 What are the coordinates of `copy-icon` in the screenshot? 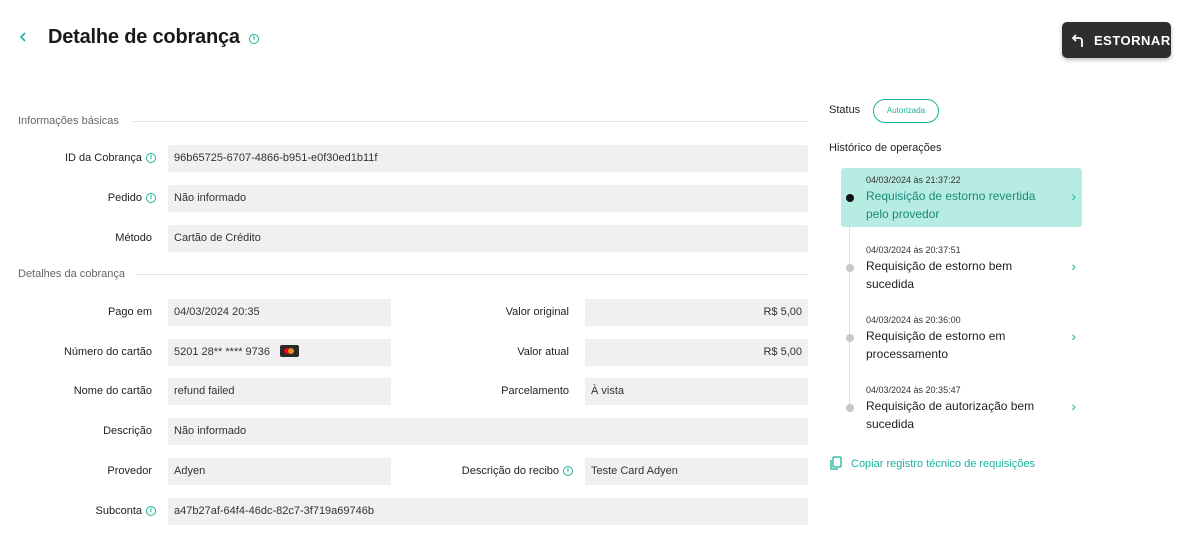 It's located at (836, 463).